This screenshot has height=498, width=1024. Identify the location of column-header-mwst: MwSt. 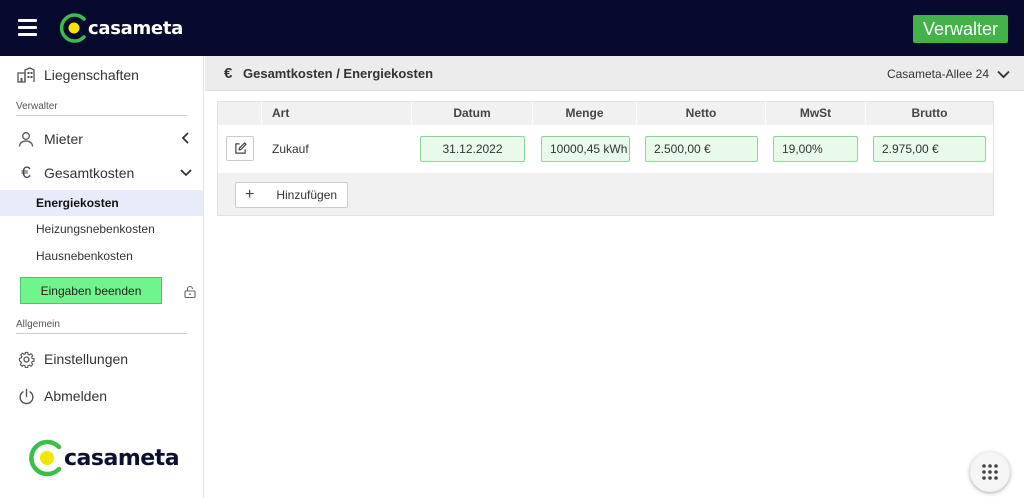
(816, 113).